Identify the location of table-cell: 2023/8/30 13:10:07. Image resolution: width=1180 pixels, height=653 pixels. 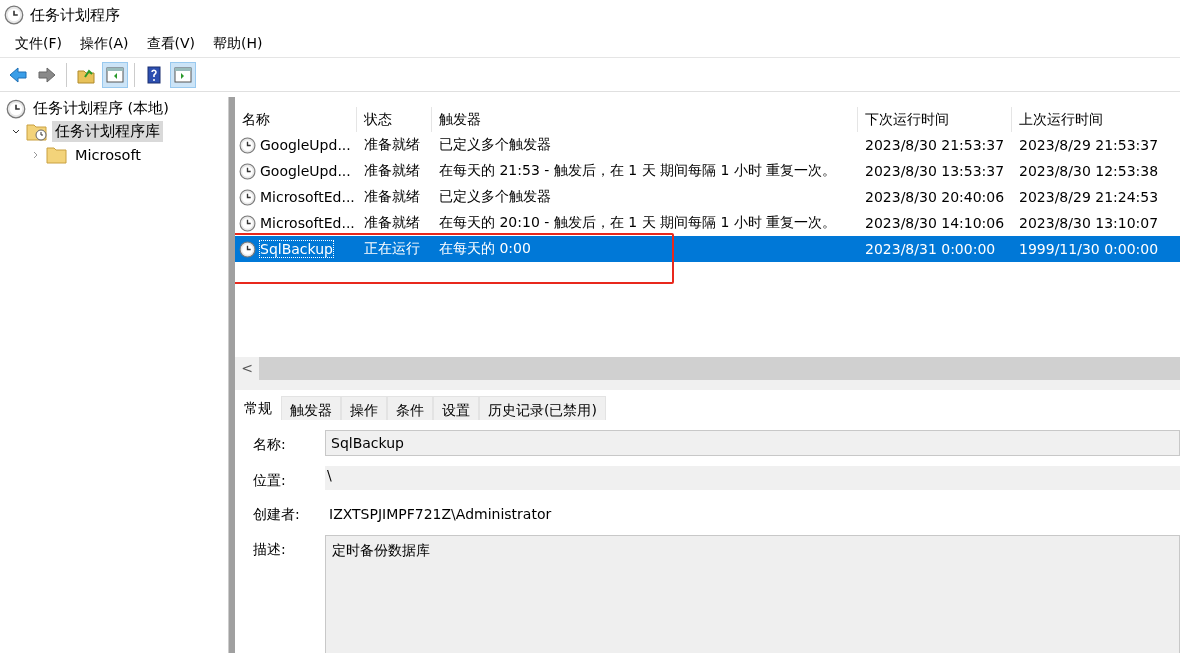
(1089, 223).